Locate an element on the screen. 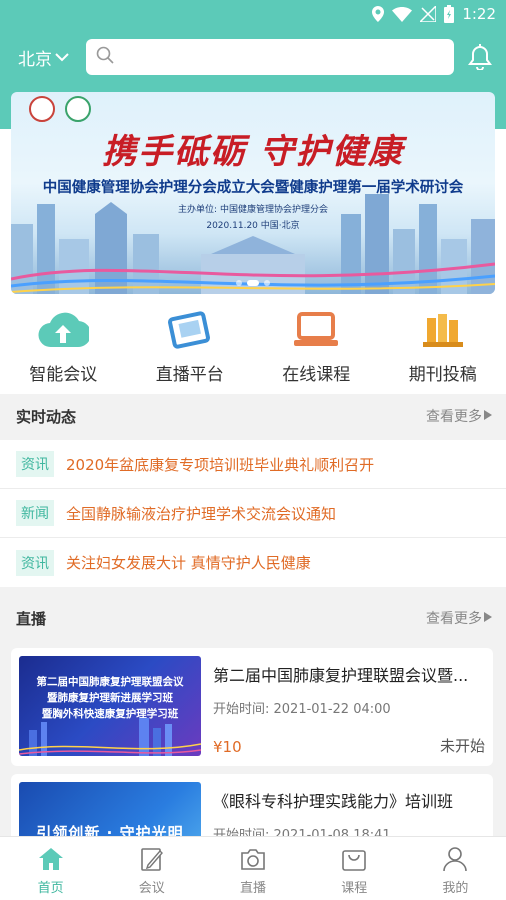 Image resolution: width=506 pixels, height=900 pixels. status-bar: 1:22 is located at coordinates (253, 14).